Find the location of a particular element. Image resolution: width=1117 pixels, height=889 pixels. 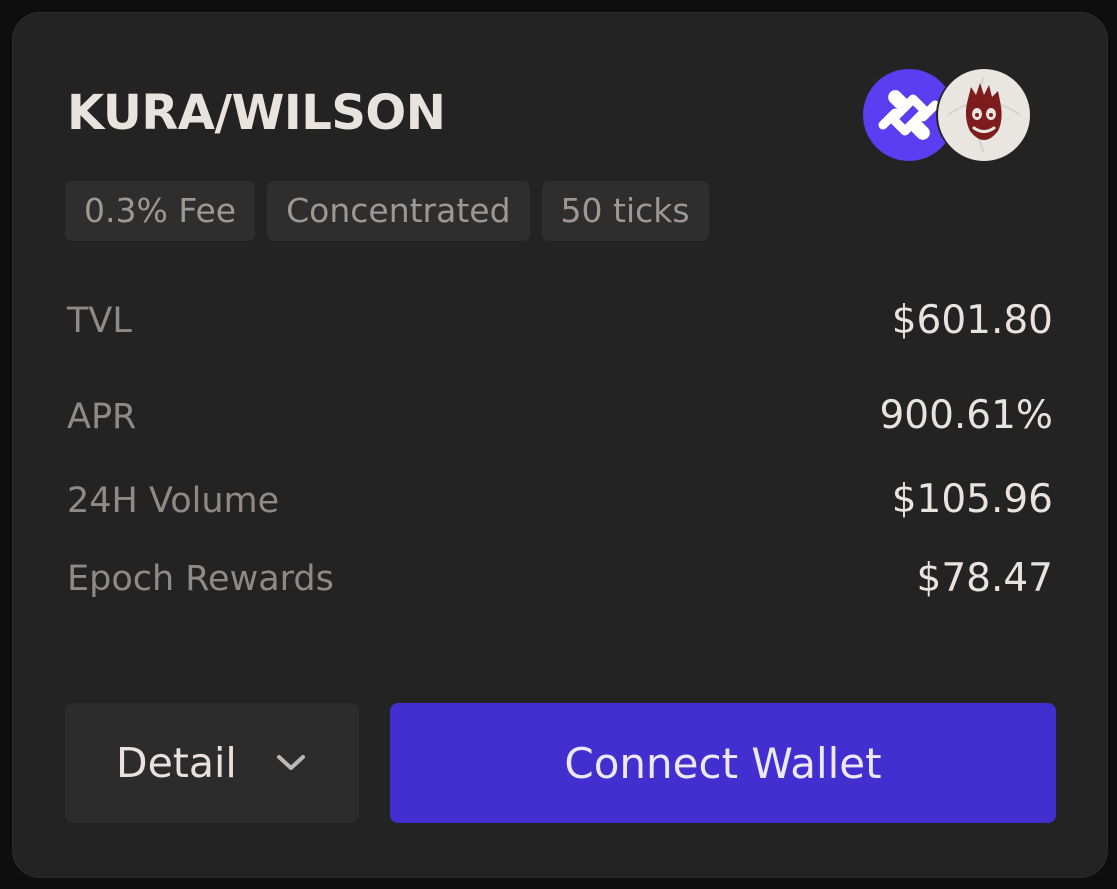

wilson-token-icon is located at coordinates (984, 115).